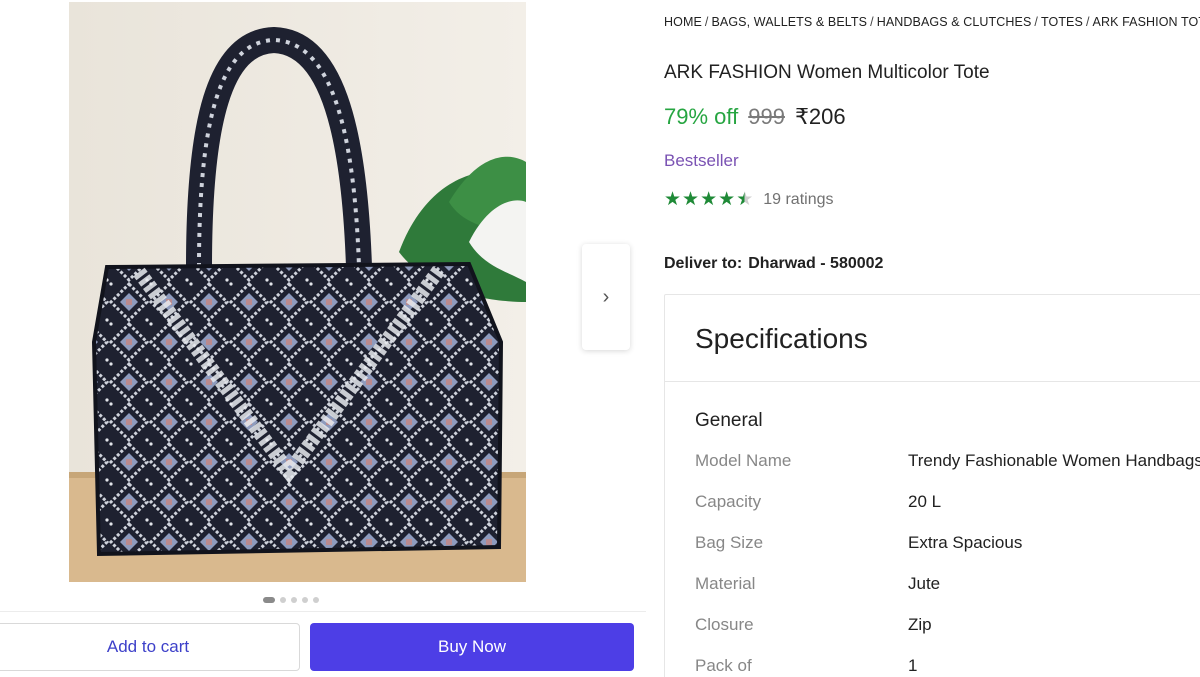 This screenshot has height=677, width=1200. I want to click on price-row: 79% off 999 ₹206, so click(755, 117).